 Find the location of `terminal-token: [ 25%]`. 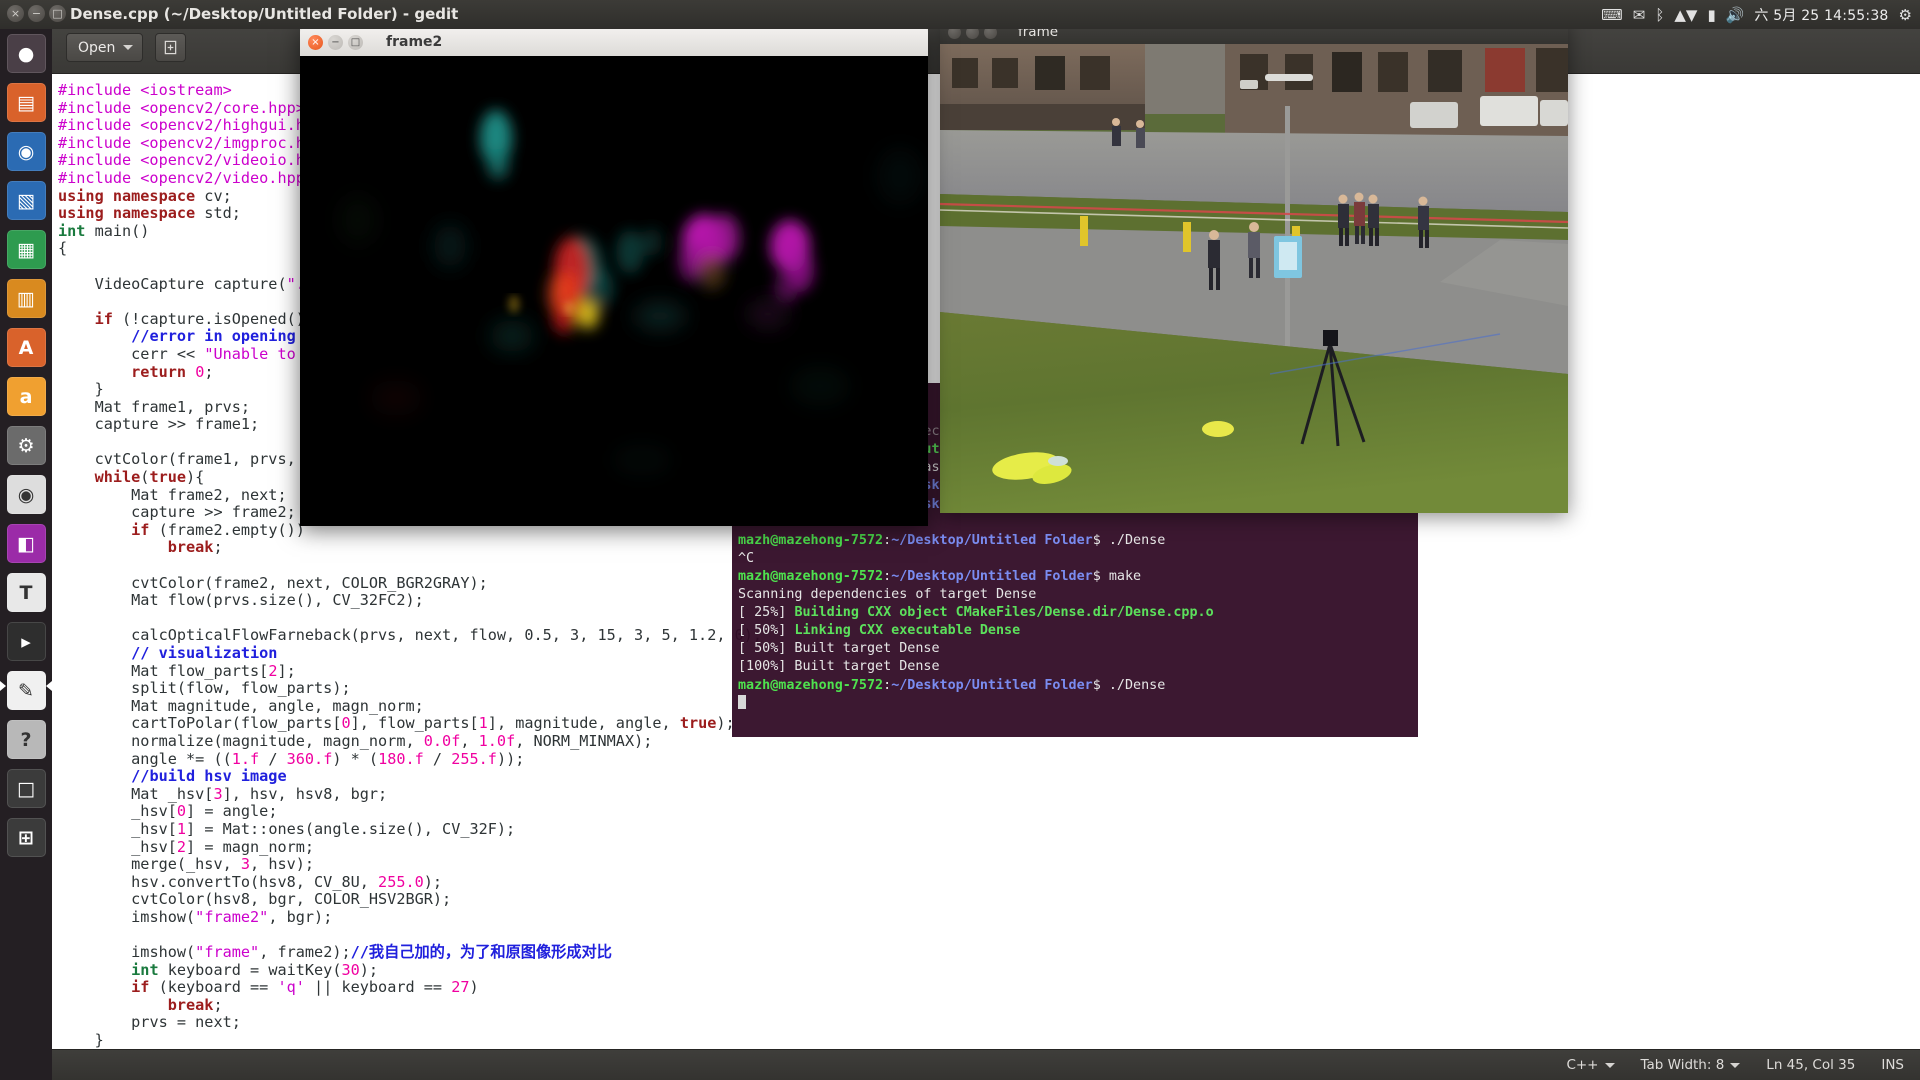

terminal-token: [ 25%] is located at coordinates (766, 613).